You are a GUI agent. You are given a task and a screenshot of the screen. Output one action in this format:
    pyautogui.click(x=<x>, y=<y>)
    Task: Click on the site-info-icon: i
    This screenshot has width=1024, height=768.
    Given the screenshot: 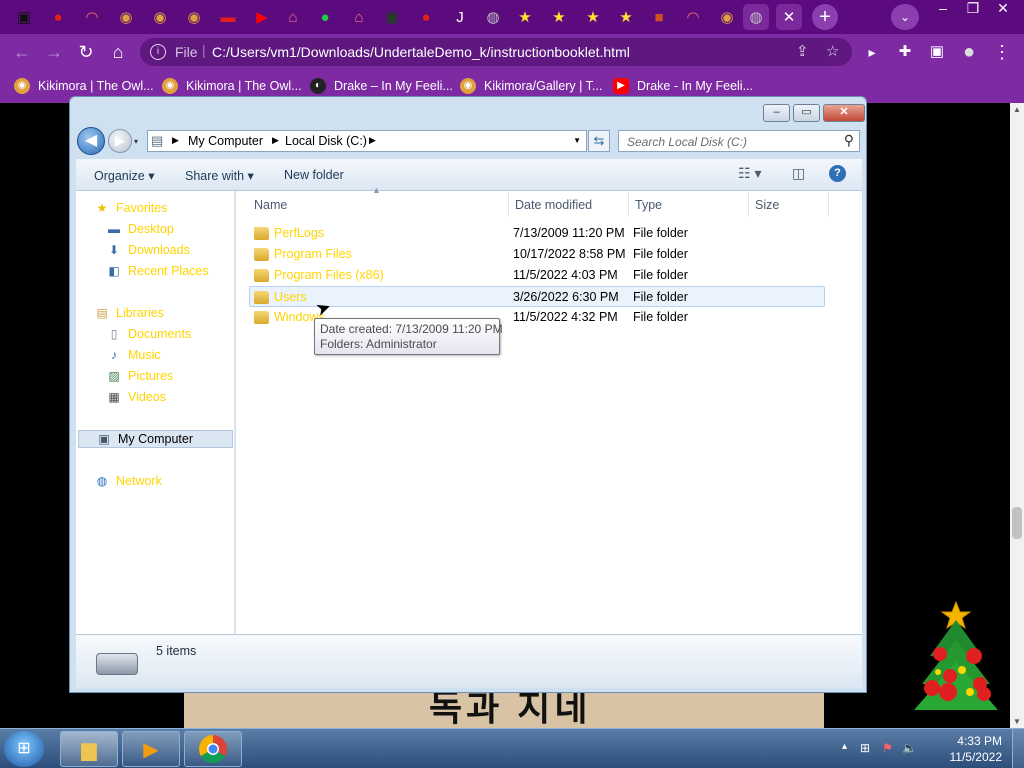 What is the action you would take?
    pyautogui.click(x=158, y=52)
    